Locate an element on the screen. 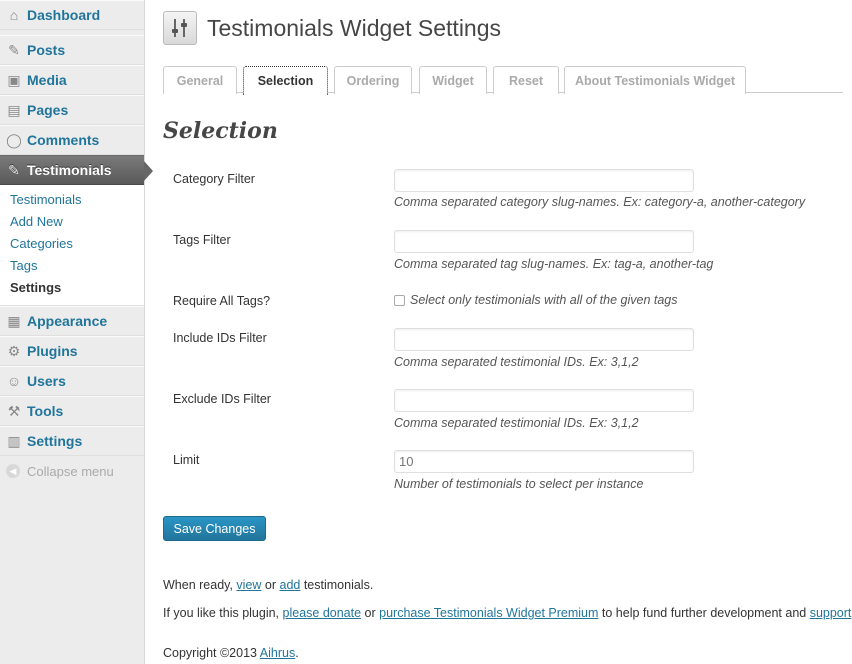  submenu-add-new: Add New is located at coordinates (72, 222).